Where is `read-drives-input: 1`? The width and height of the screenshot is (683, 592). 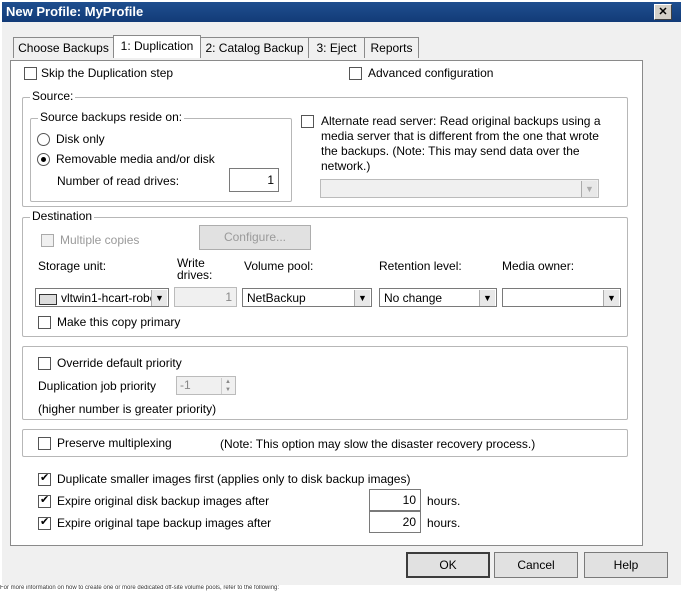 read-drives-input: 1 is located at coordinates (254, 180).